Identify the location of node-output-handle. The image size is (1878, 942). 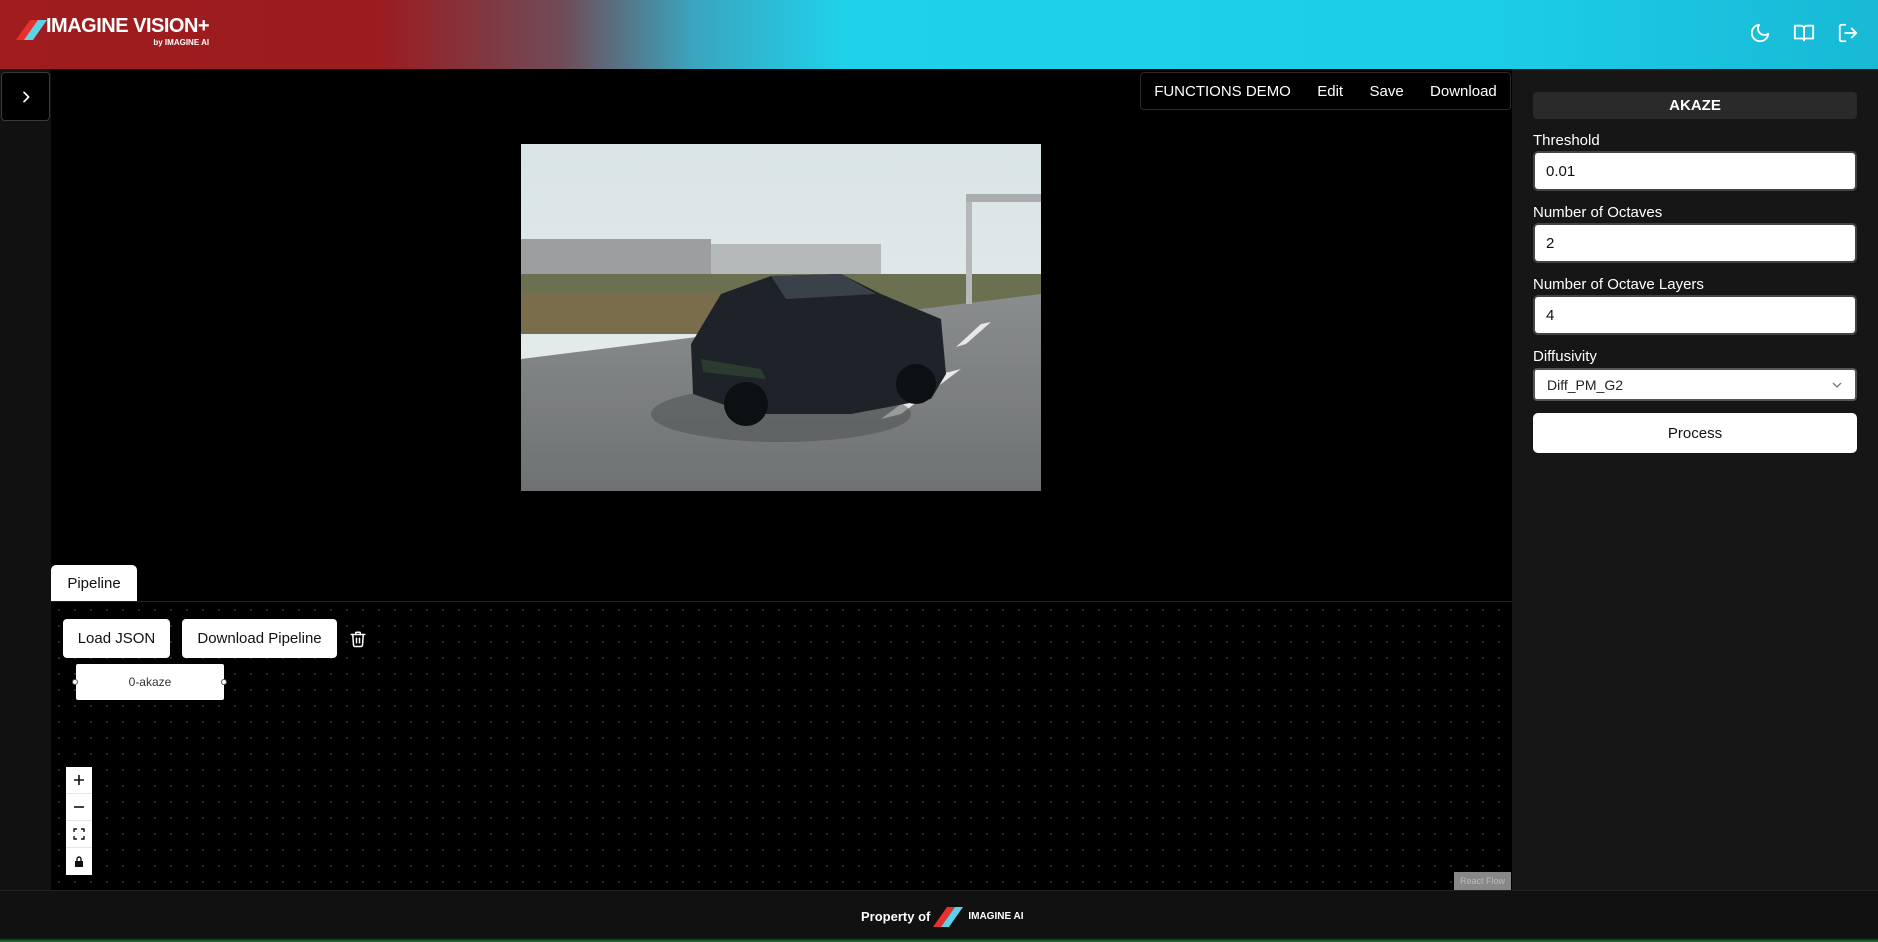
(224, 682).